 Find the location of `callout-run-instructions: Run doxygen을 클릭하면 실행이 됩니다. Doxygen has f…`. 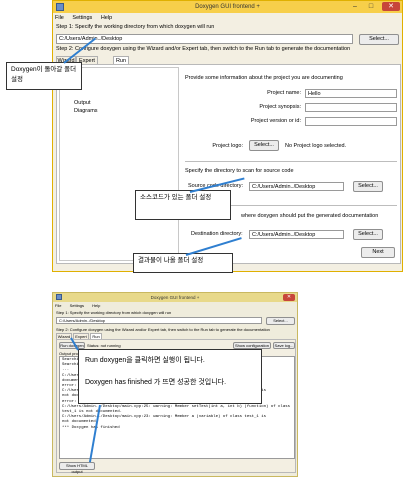

callout-run-instructions: Run doxygen을 클릭하면 실행이 됩니다. Doxygen has f… is located at coordinates (170, 376).